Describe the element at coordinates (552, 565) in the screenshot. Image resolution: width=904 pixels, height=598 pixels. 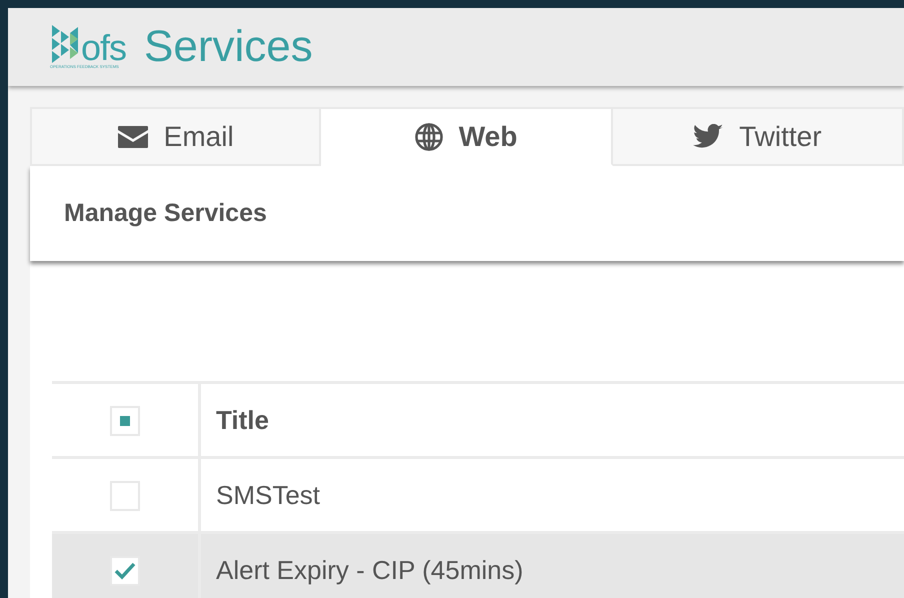
I see `table-cell: Alert Expiry - CIP (45mins)` at that location.